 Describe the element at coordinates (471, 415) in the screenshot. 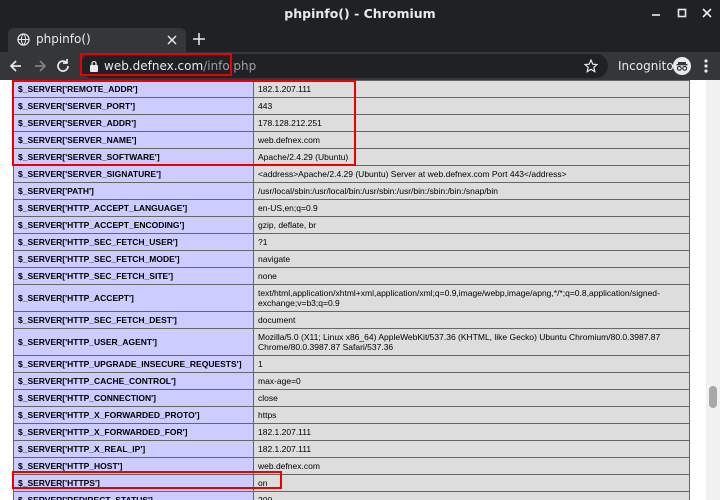

I see `variable-value-cell: https` at that location.